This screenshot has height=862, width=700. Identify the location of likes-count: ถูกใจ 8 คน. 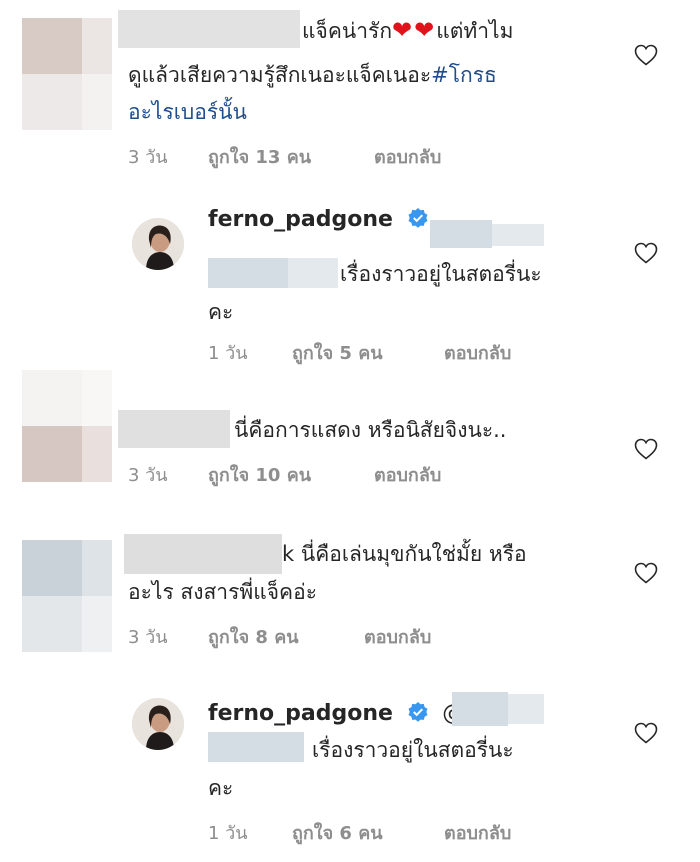
(253, 636).